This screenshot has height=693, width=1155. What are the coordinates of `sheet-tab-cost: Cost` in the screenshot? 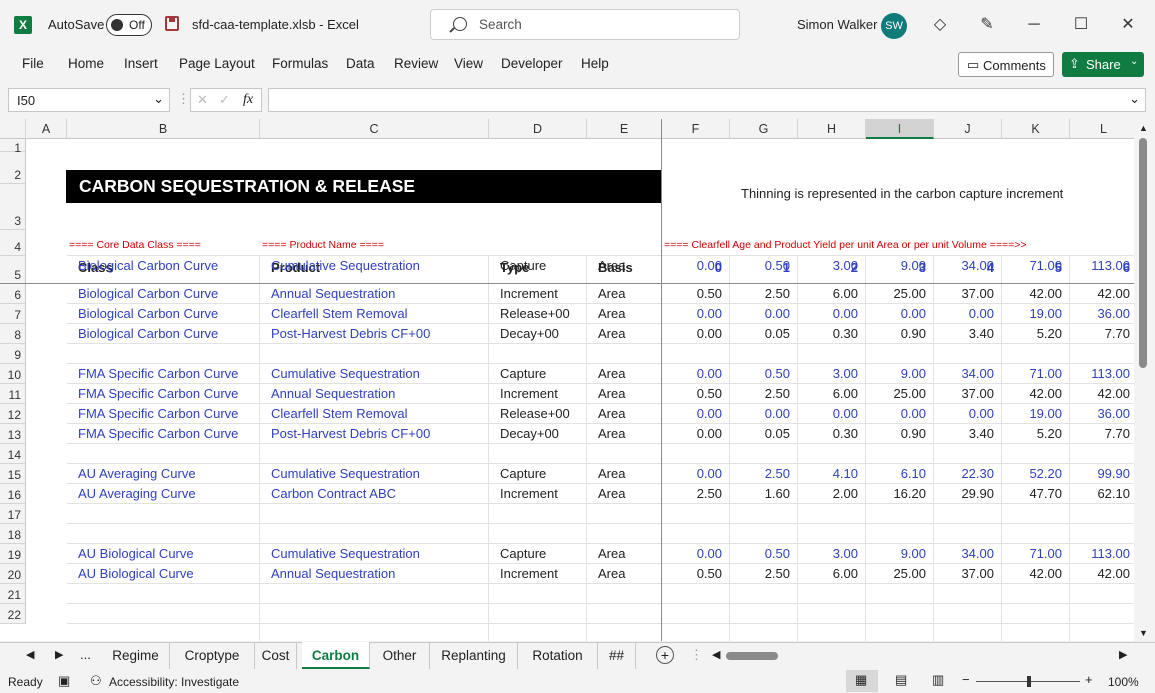 It's located at (276, 655).